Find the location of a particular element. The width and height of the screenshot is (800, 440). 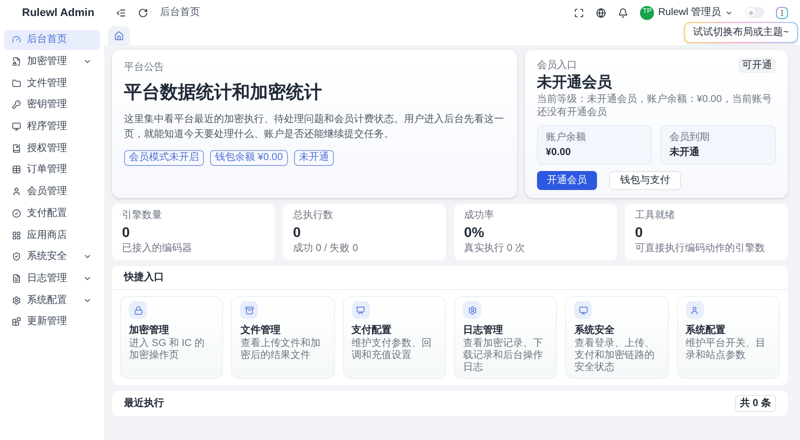

panel-title: 最近执行 is located at coordinates (144, 403).